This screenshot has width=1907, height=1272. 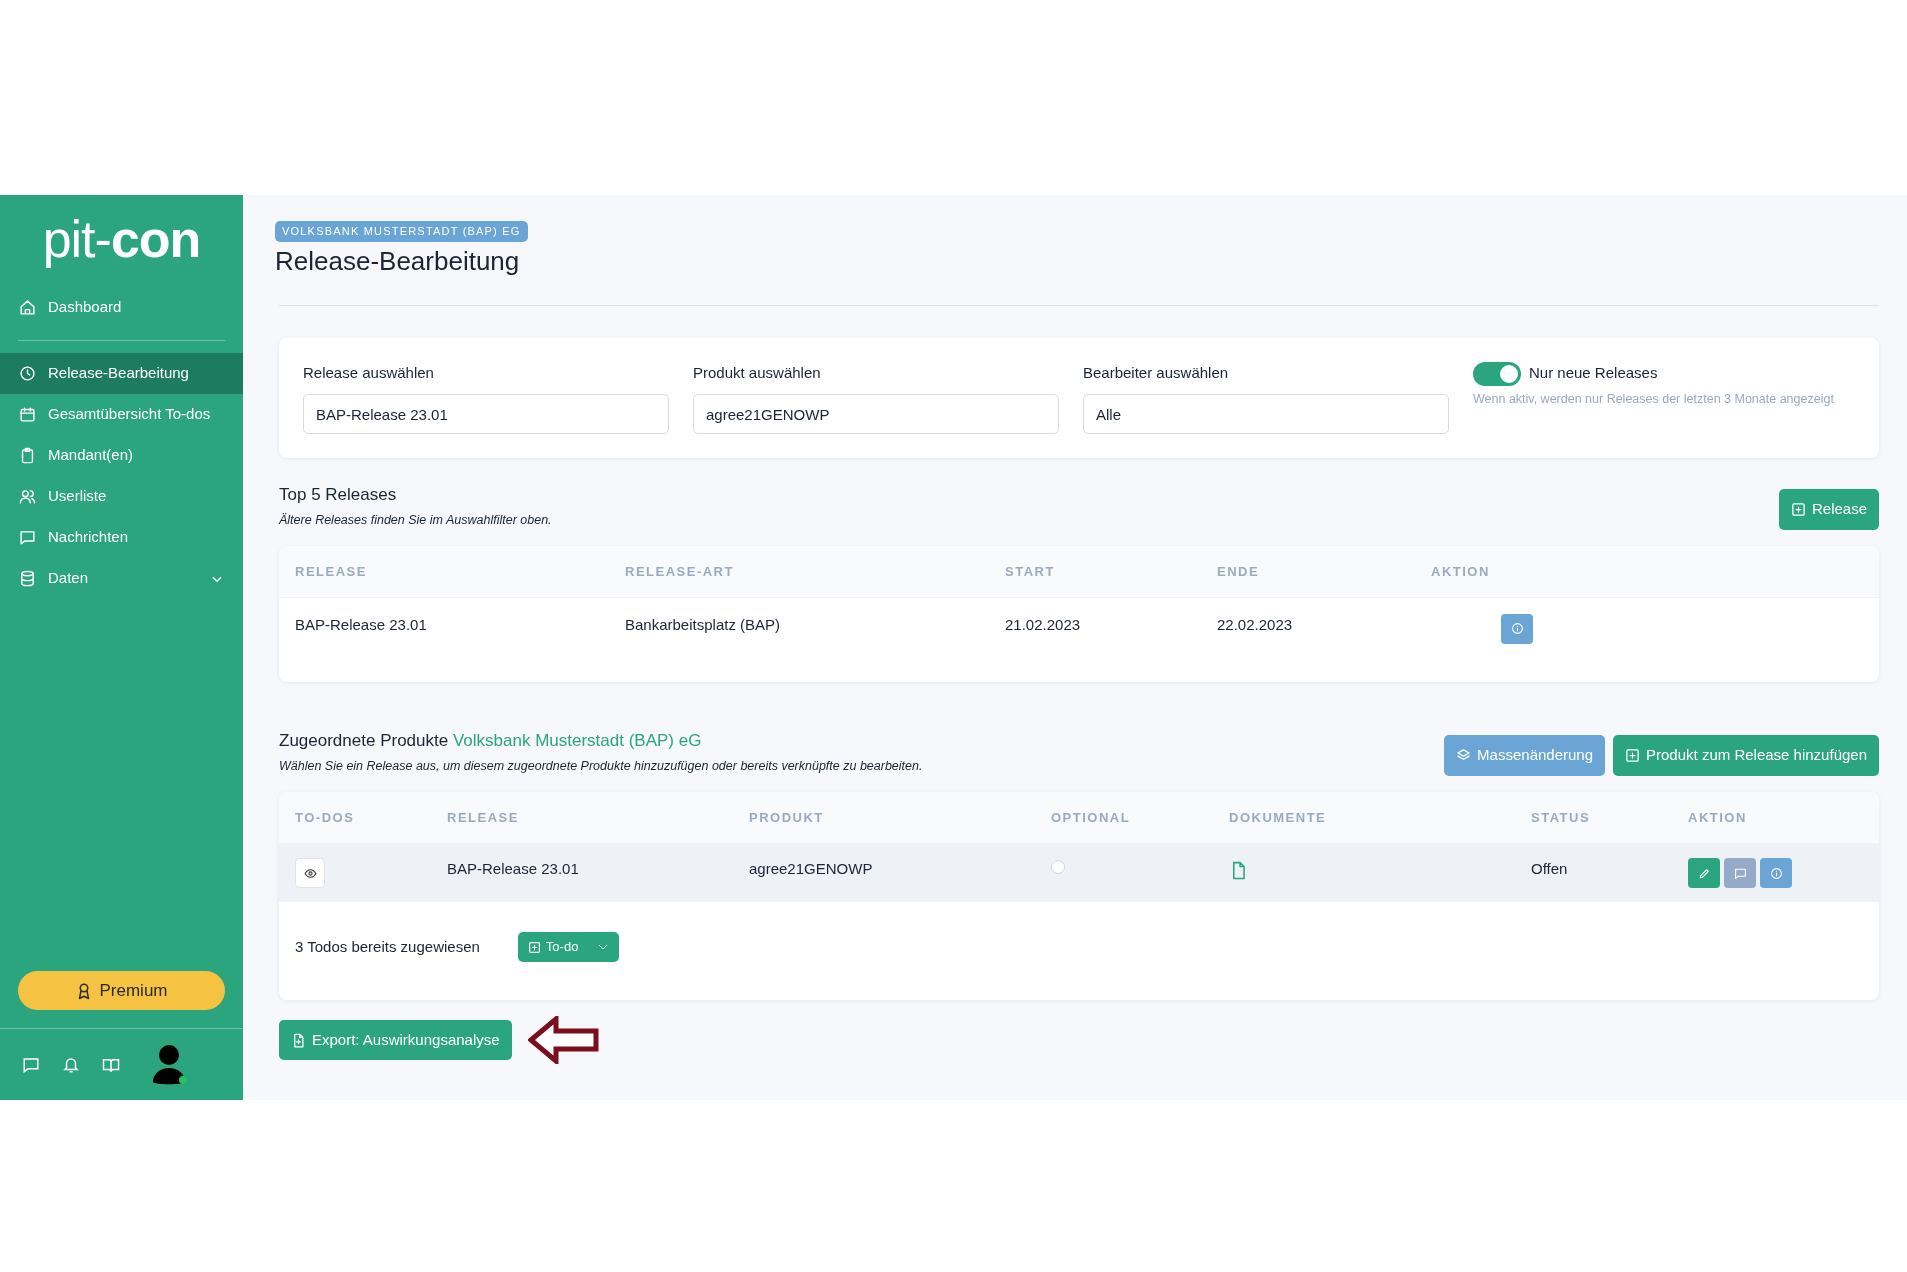 What do you see at coordinates (71, 1064) in the screenshot?
I see `bell-icon` at bounding box center [71, 1064].